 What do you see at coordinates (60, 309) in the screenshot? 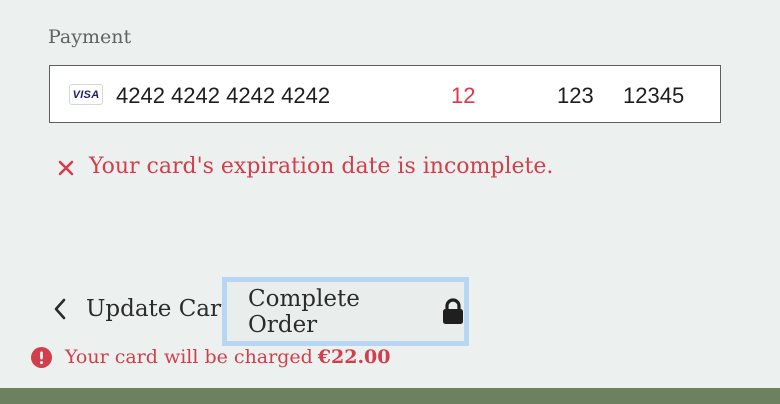
I see `chevron-left-icon` at bounding box center [60, 309].